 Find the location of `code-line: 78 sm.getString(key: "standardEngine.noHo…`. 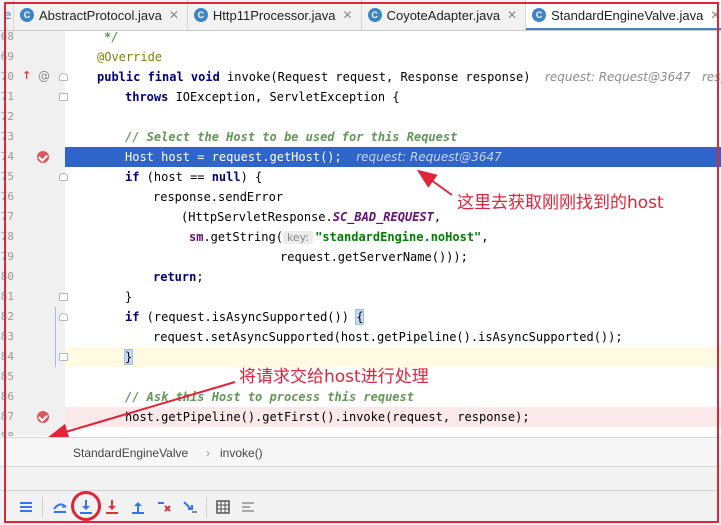

code-line: 78 sm.getString(key: "standardEngine.noHo… is located at coordinates (360, 237).